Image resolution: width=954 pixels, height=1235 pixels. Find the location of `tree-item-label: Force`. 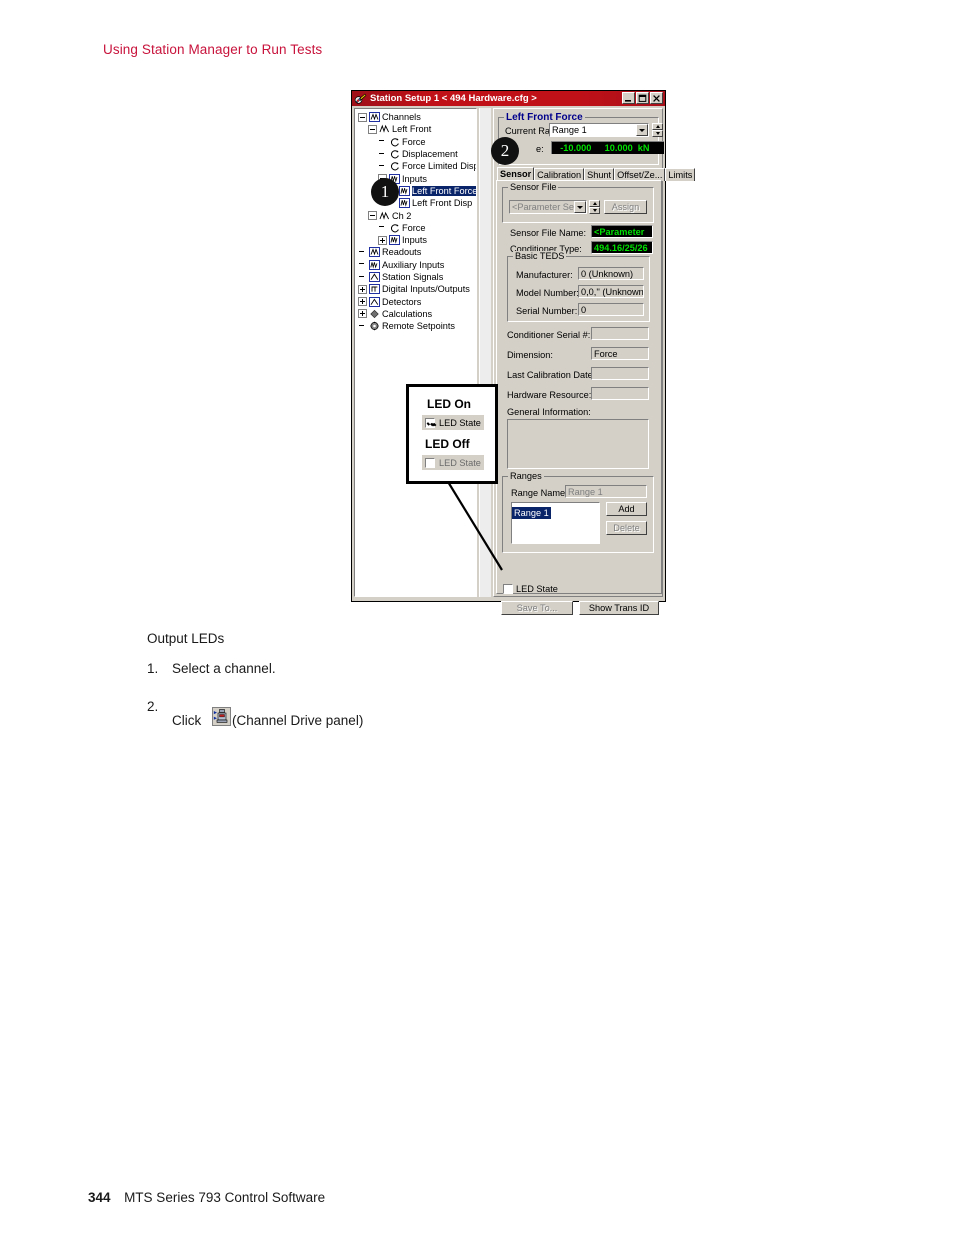

tree-item-label: Force is located at coordinates (414, 227).